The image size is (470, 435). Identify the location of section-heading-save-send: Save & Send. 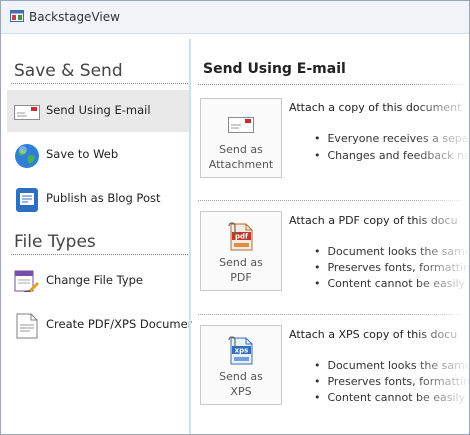
(68, 71).